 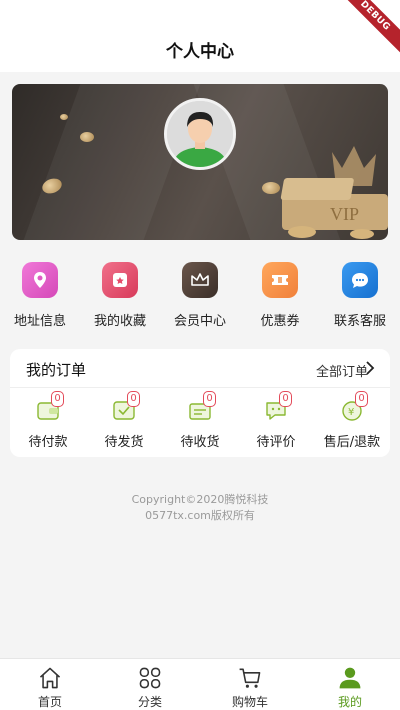 I want to click on tab-category: 分类, so click(x=150, y=684).